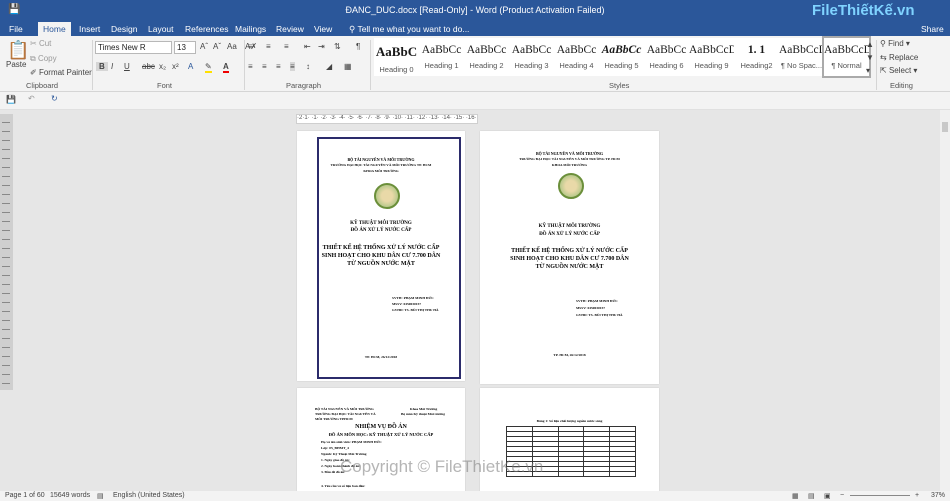  I want to click on style-name: Heading 4, so click(576, 65).